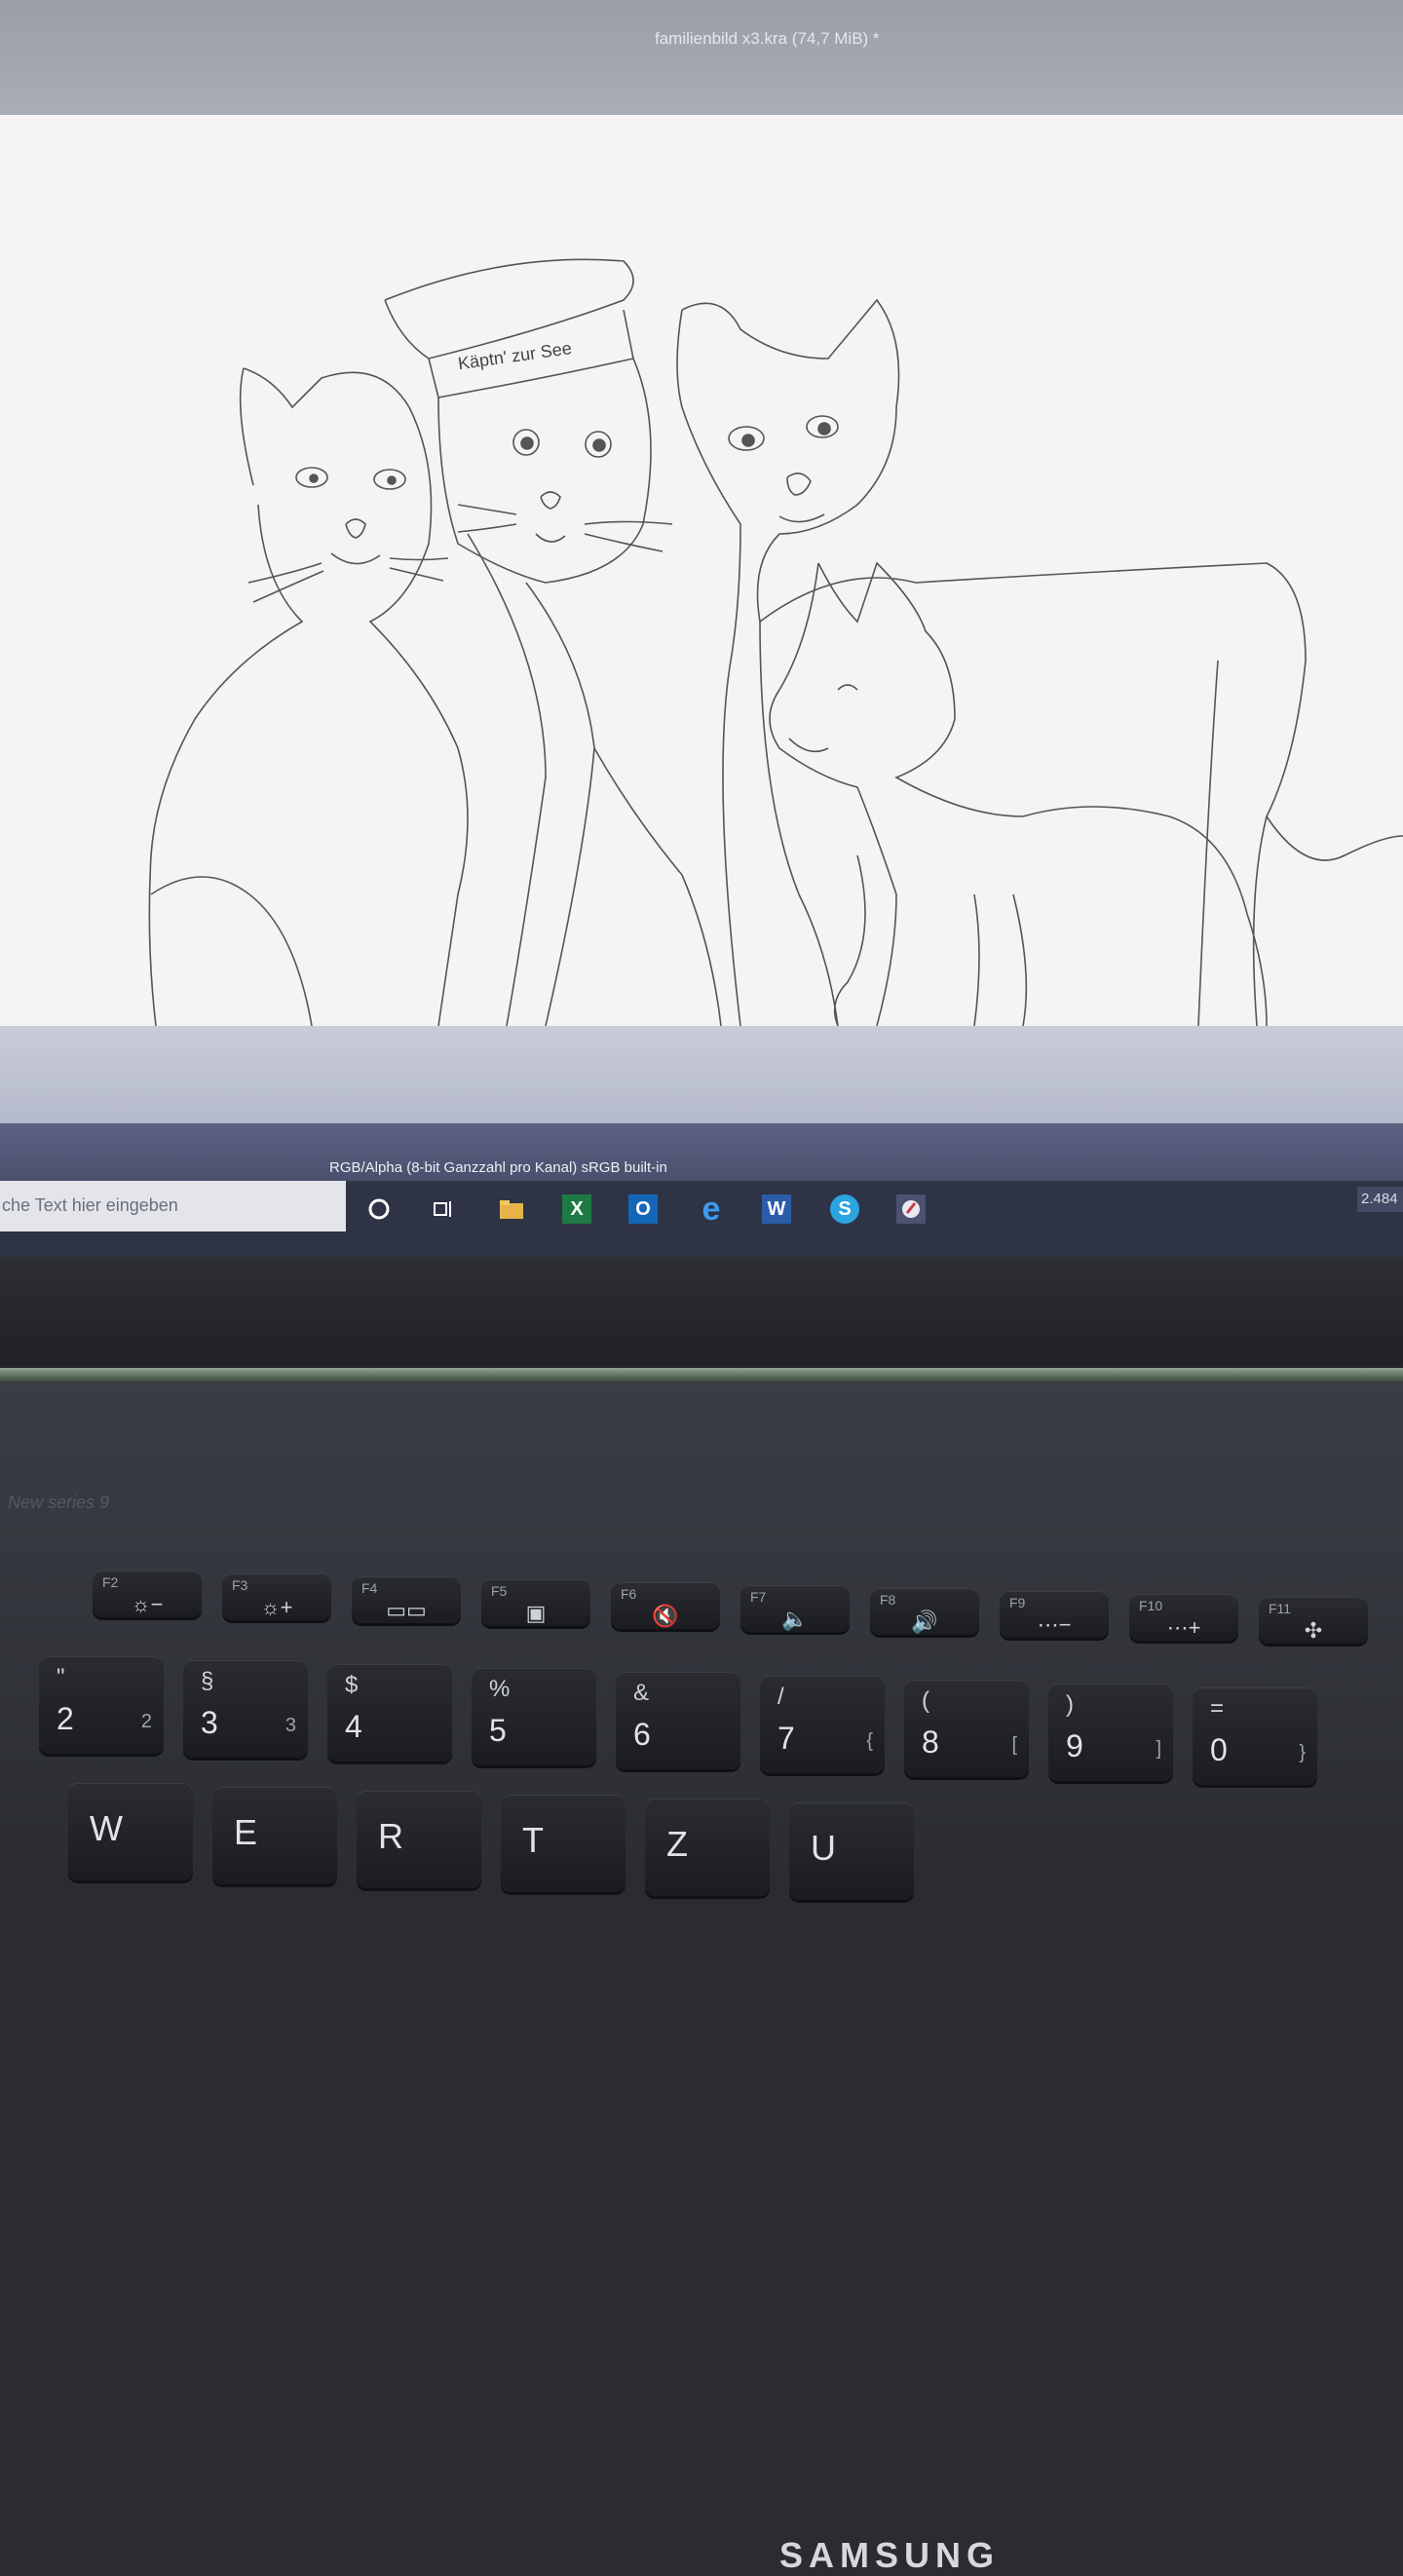 Image resolution: width=1403 pixels, height=2576 pixels. I want to click on key-5: % 5, so click(534, 1716).